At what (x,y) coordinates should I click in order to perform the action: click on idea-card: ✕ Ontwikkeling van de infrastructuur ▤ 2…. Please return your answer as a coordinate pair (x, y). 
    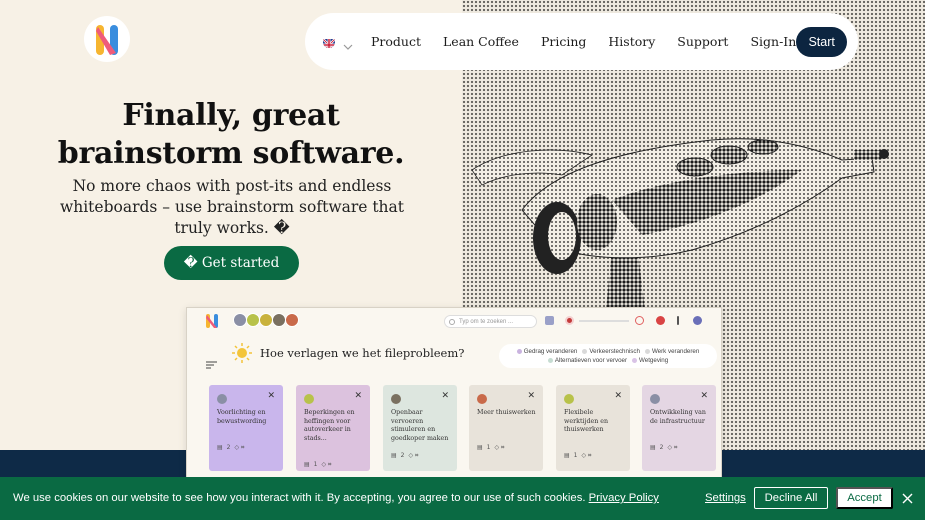
    Looking at the image, I should click on (679, 428).